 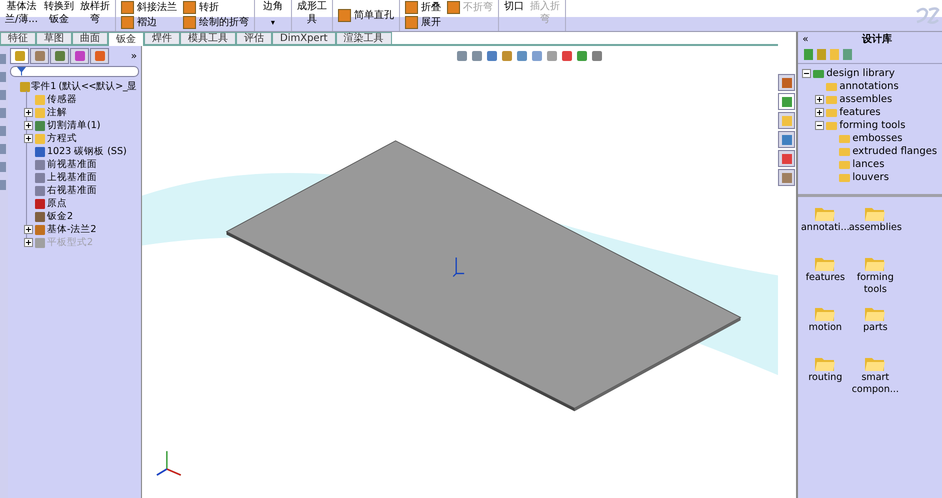 I want to click on tree-item: 注解, so click(x=57, y=112).